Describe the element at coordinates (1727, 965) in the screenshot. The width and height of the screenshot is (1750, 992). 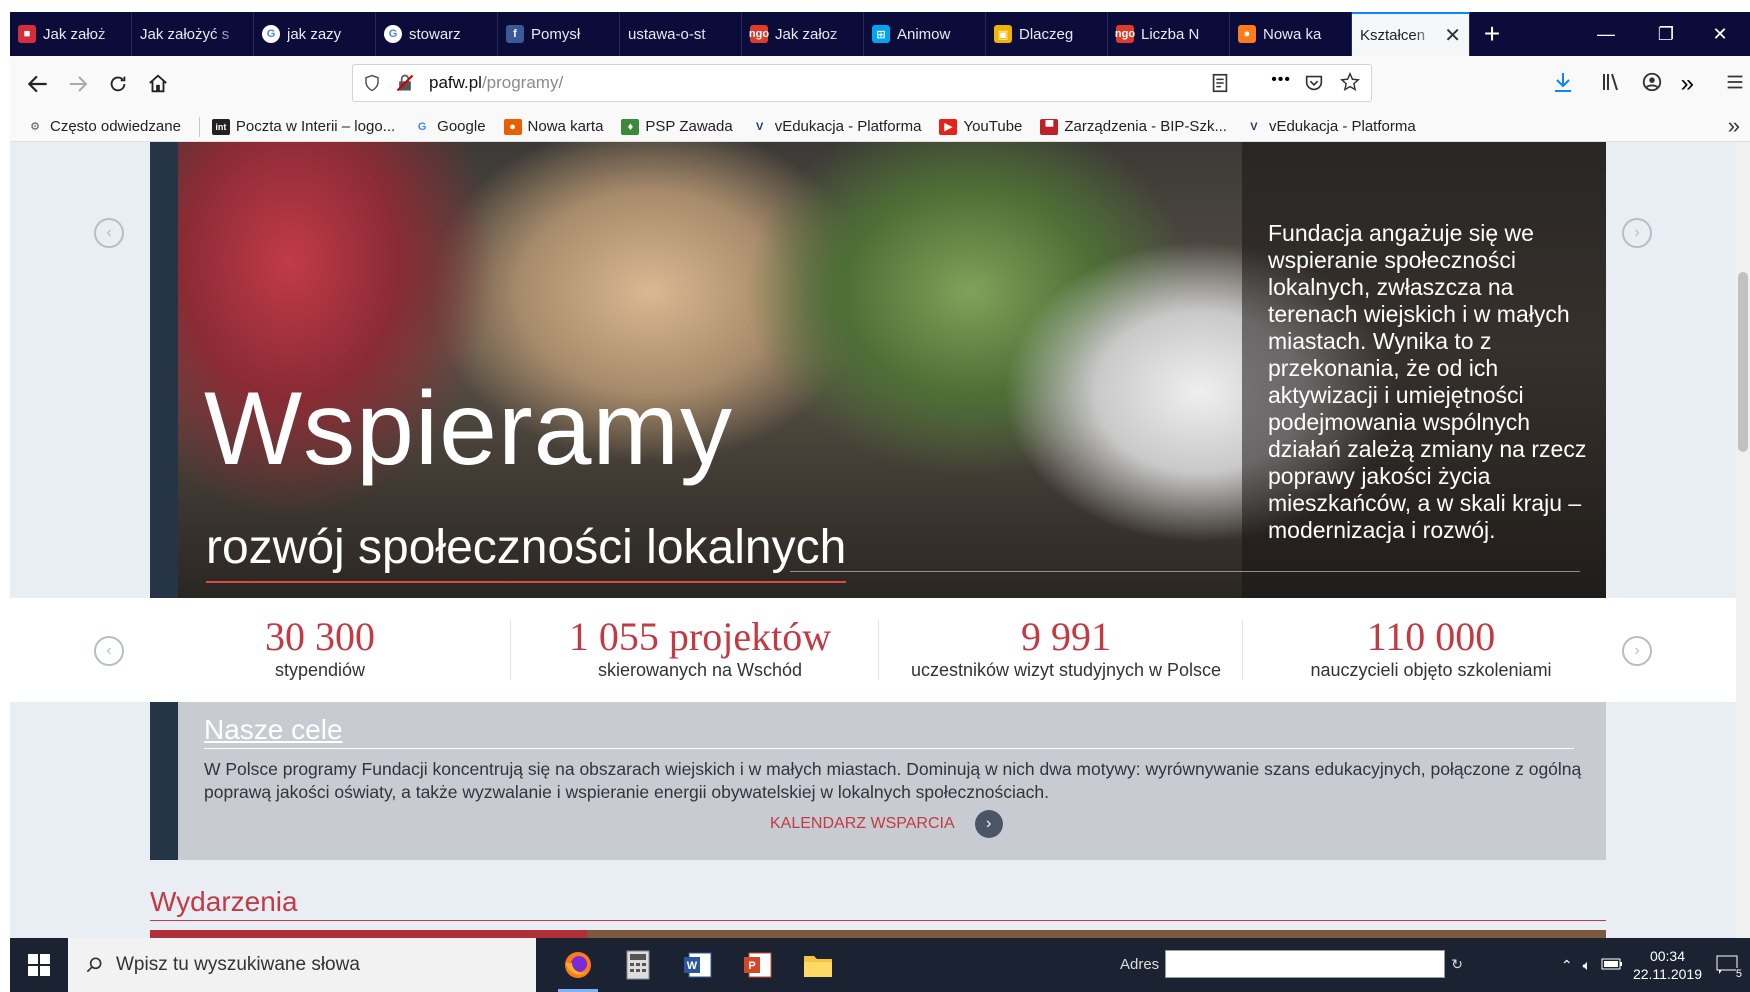
I see `notifications-icon: 5` at that location.